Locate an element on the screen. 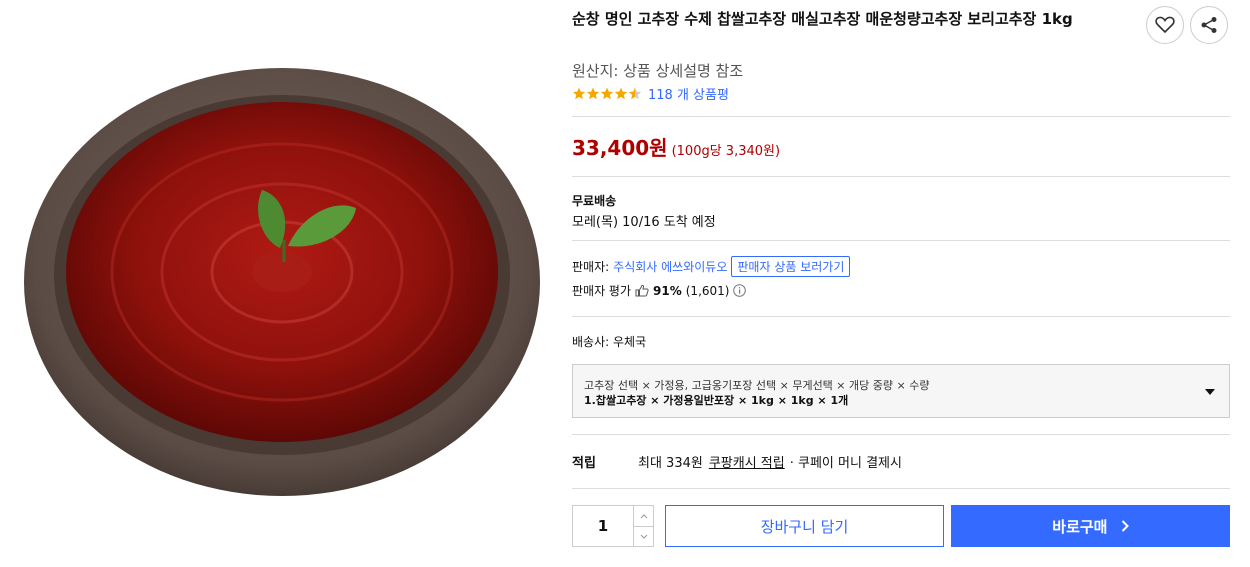 The height and width of the screenshot is (567, 1250). coupang-cash-link: 쿠팡캐시 적립 is located at coordinates (747, 461).